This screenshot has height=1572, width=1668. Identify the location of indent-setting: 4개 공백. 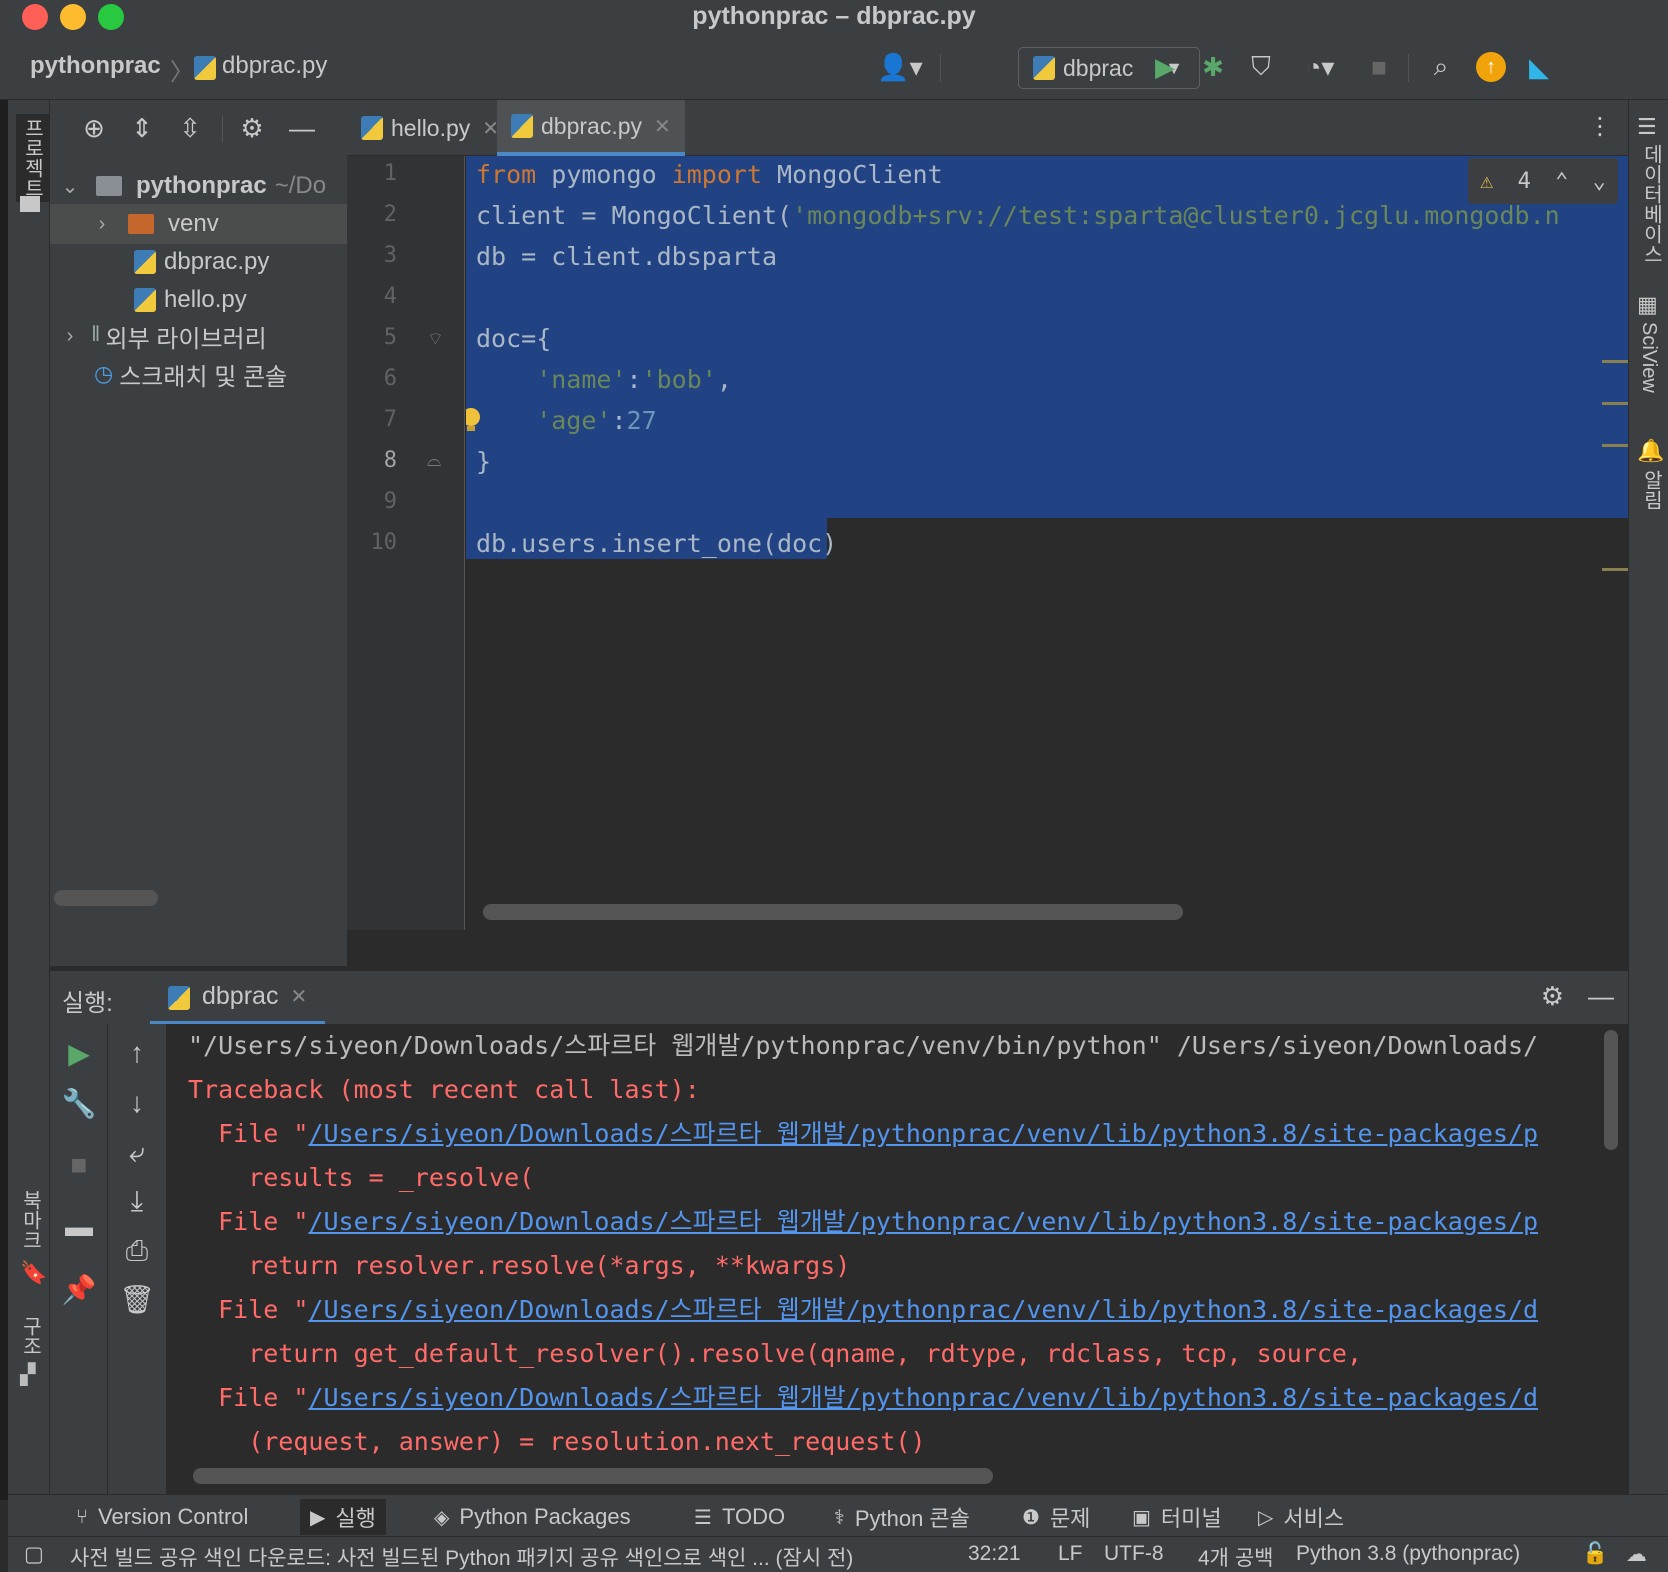
(1235, 1557).